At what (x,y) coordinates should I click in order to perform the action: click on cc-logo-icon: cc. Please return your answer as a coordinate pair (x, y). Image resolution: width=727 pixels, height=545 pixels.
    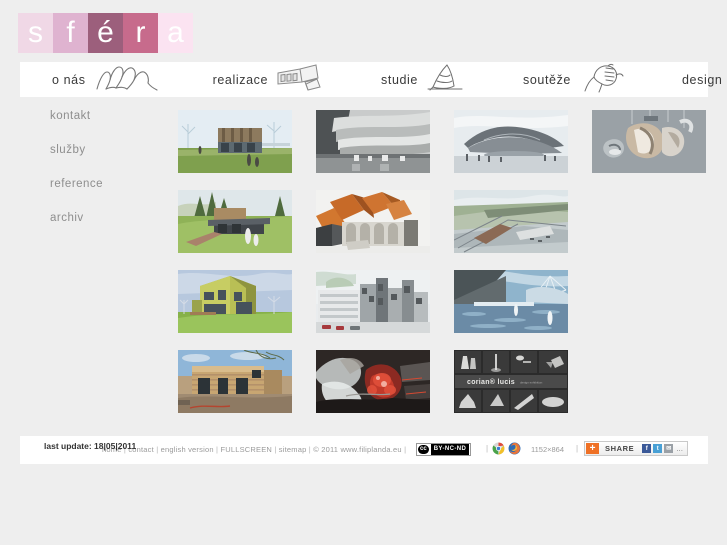
    Looking at the image, I should click on (423, 449).